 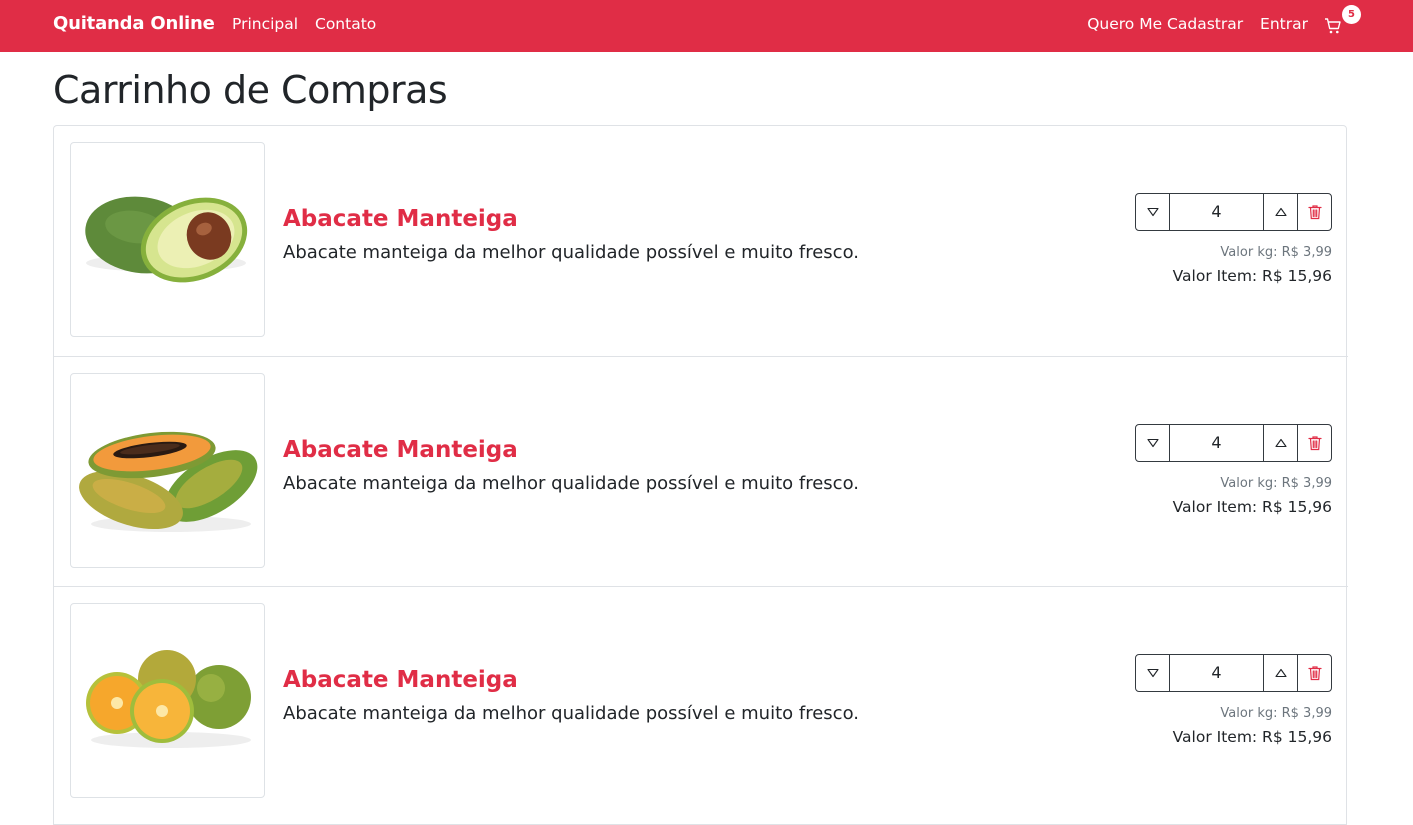 I want to click on nav-account-links: Quero Me Cadastrar Entrar, so click(x=1191, y=24).